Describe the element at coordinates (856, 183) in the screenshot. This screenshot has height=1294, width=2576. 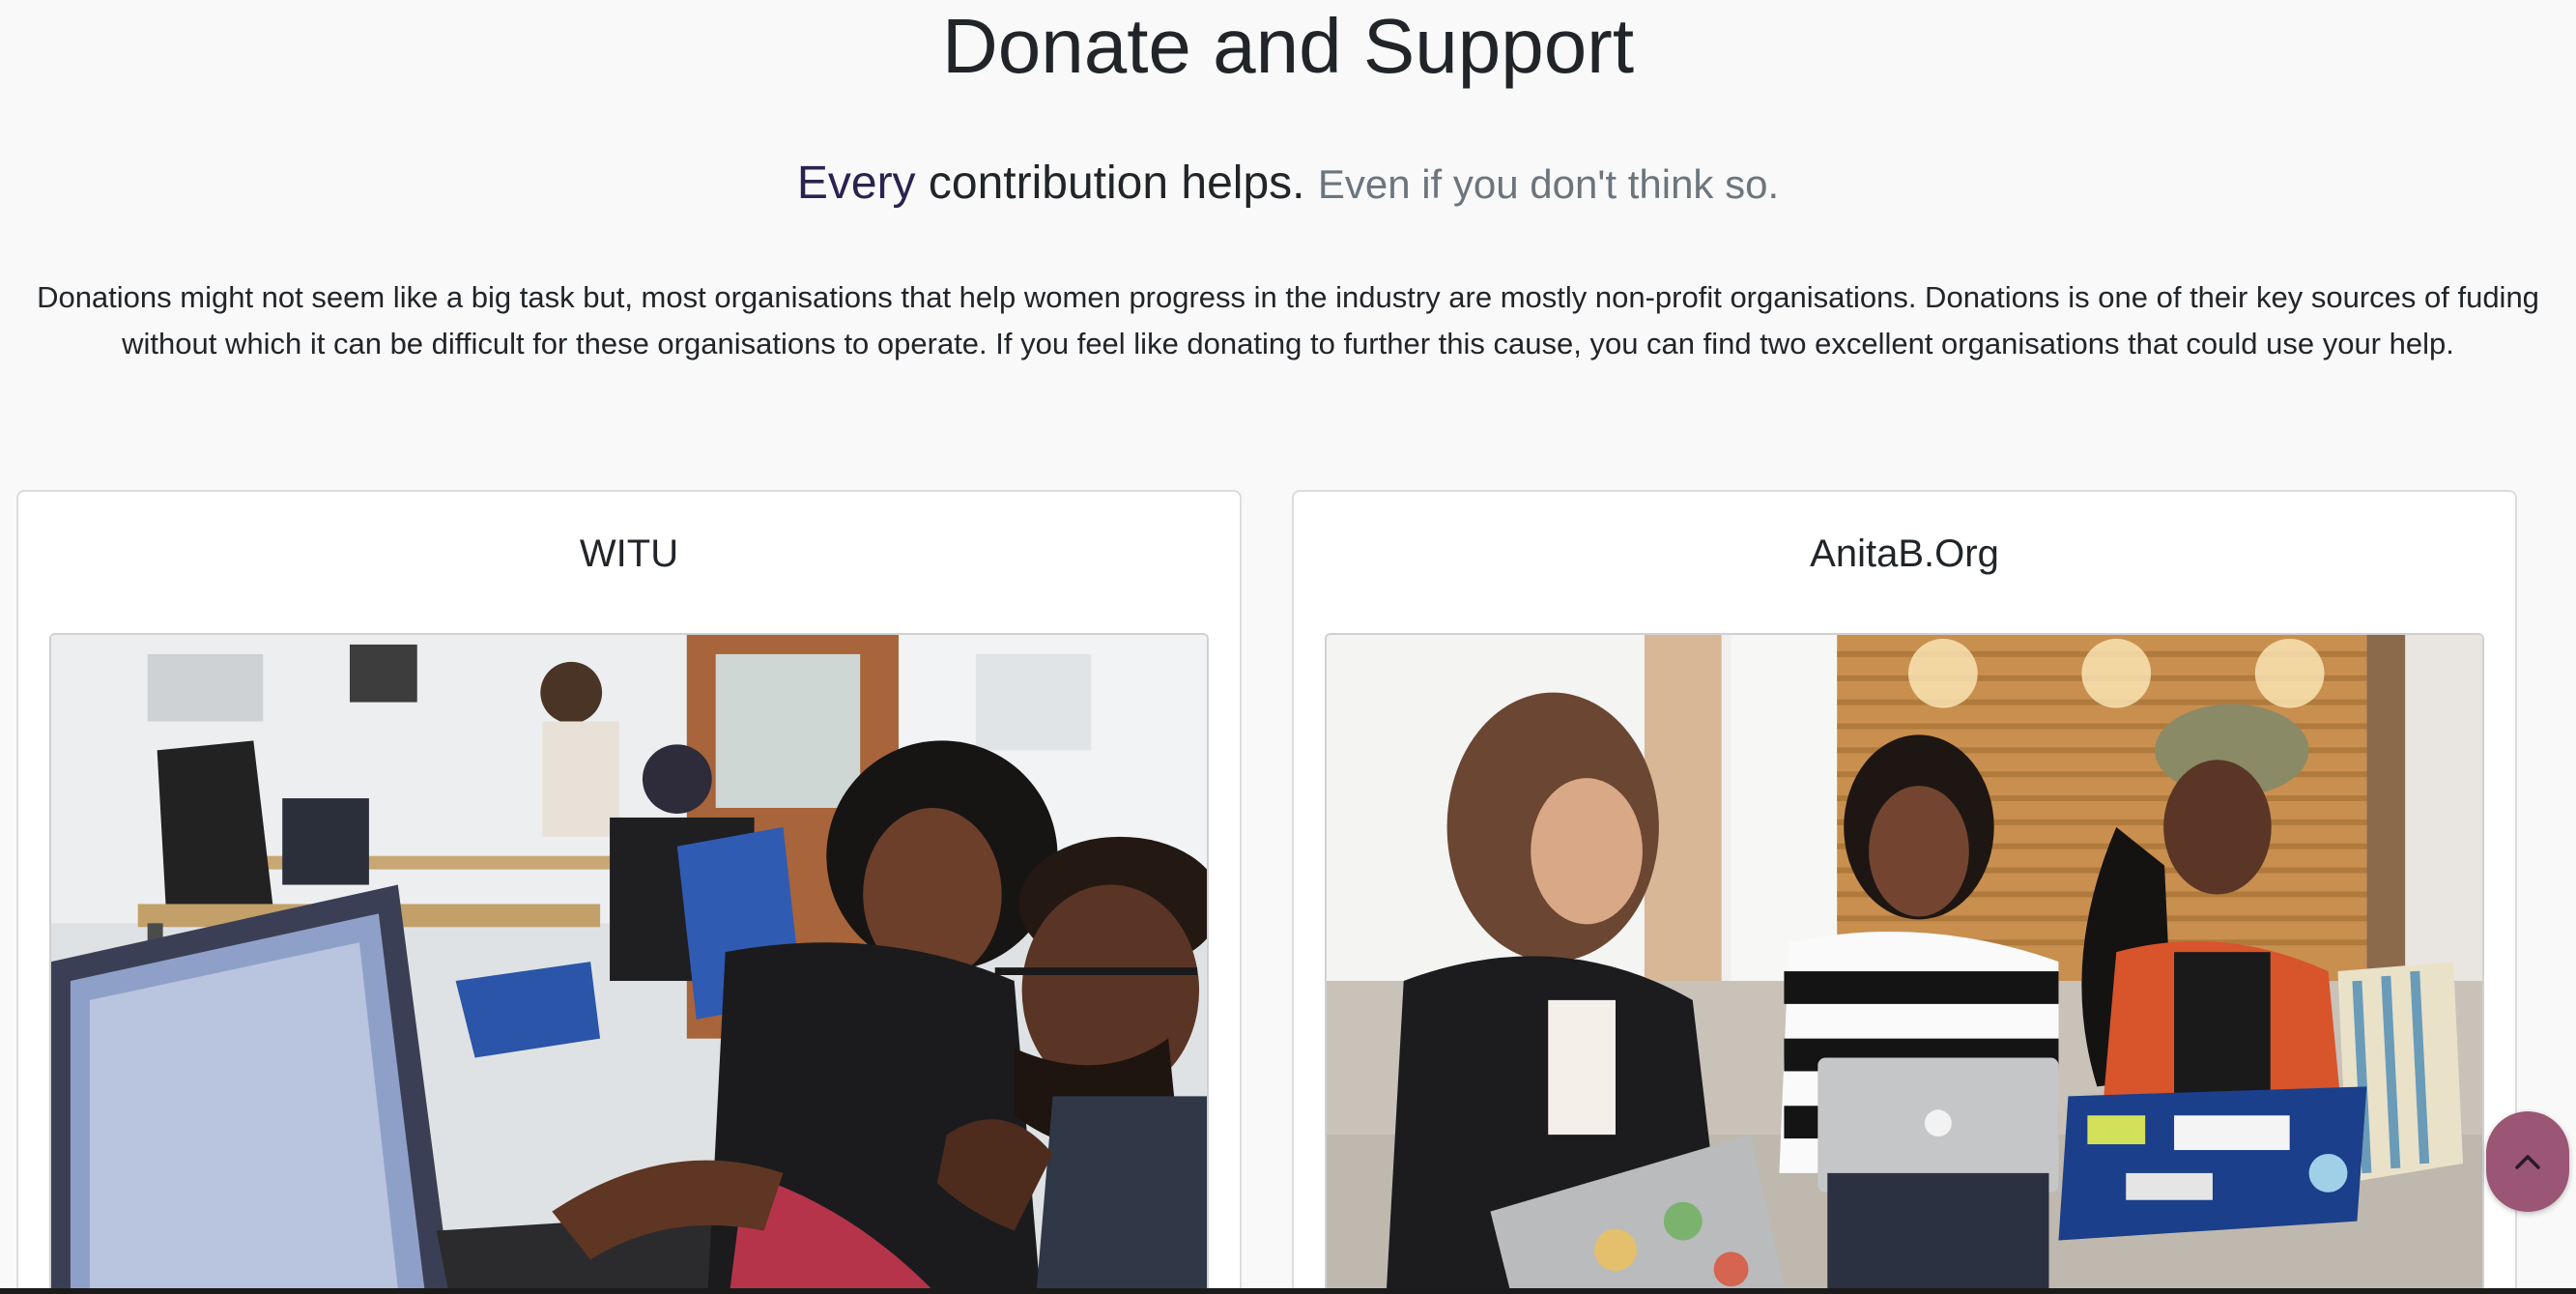
I see `subtitle-emphasis: Every` at that location.